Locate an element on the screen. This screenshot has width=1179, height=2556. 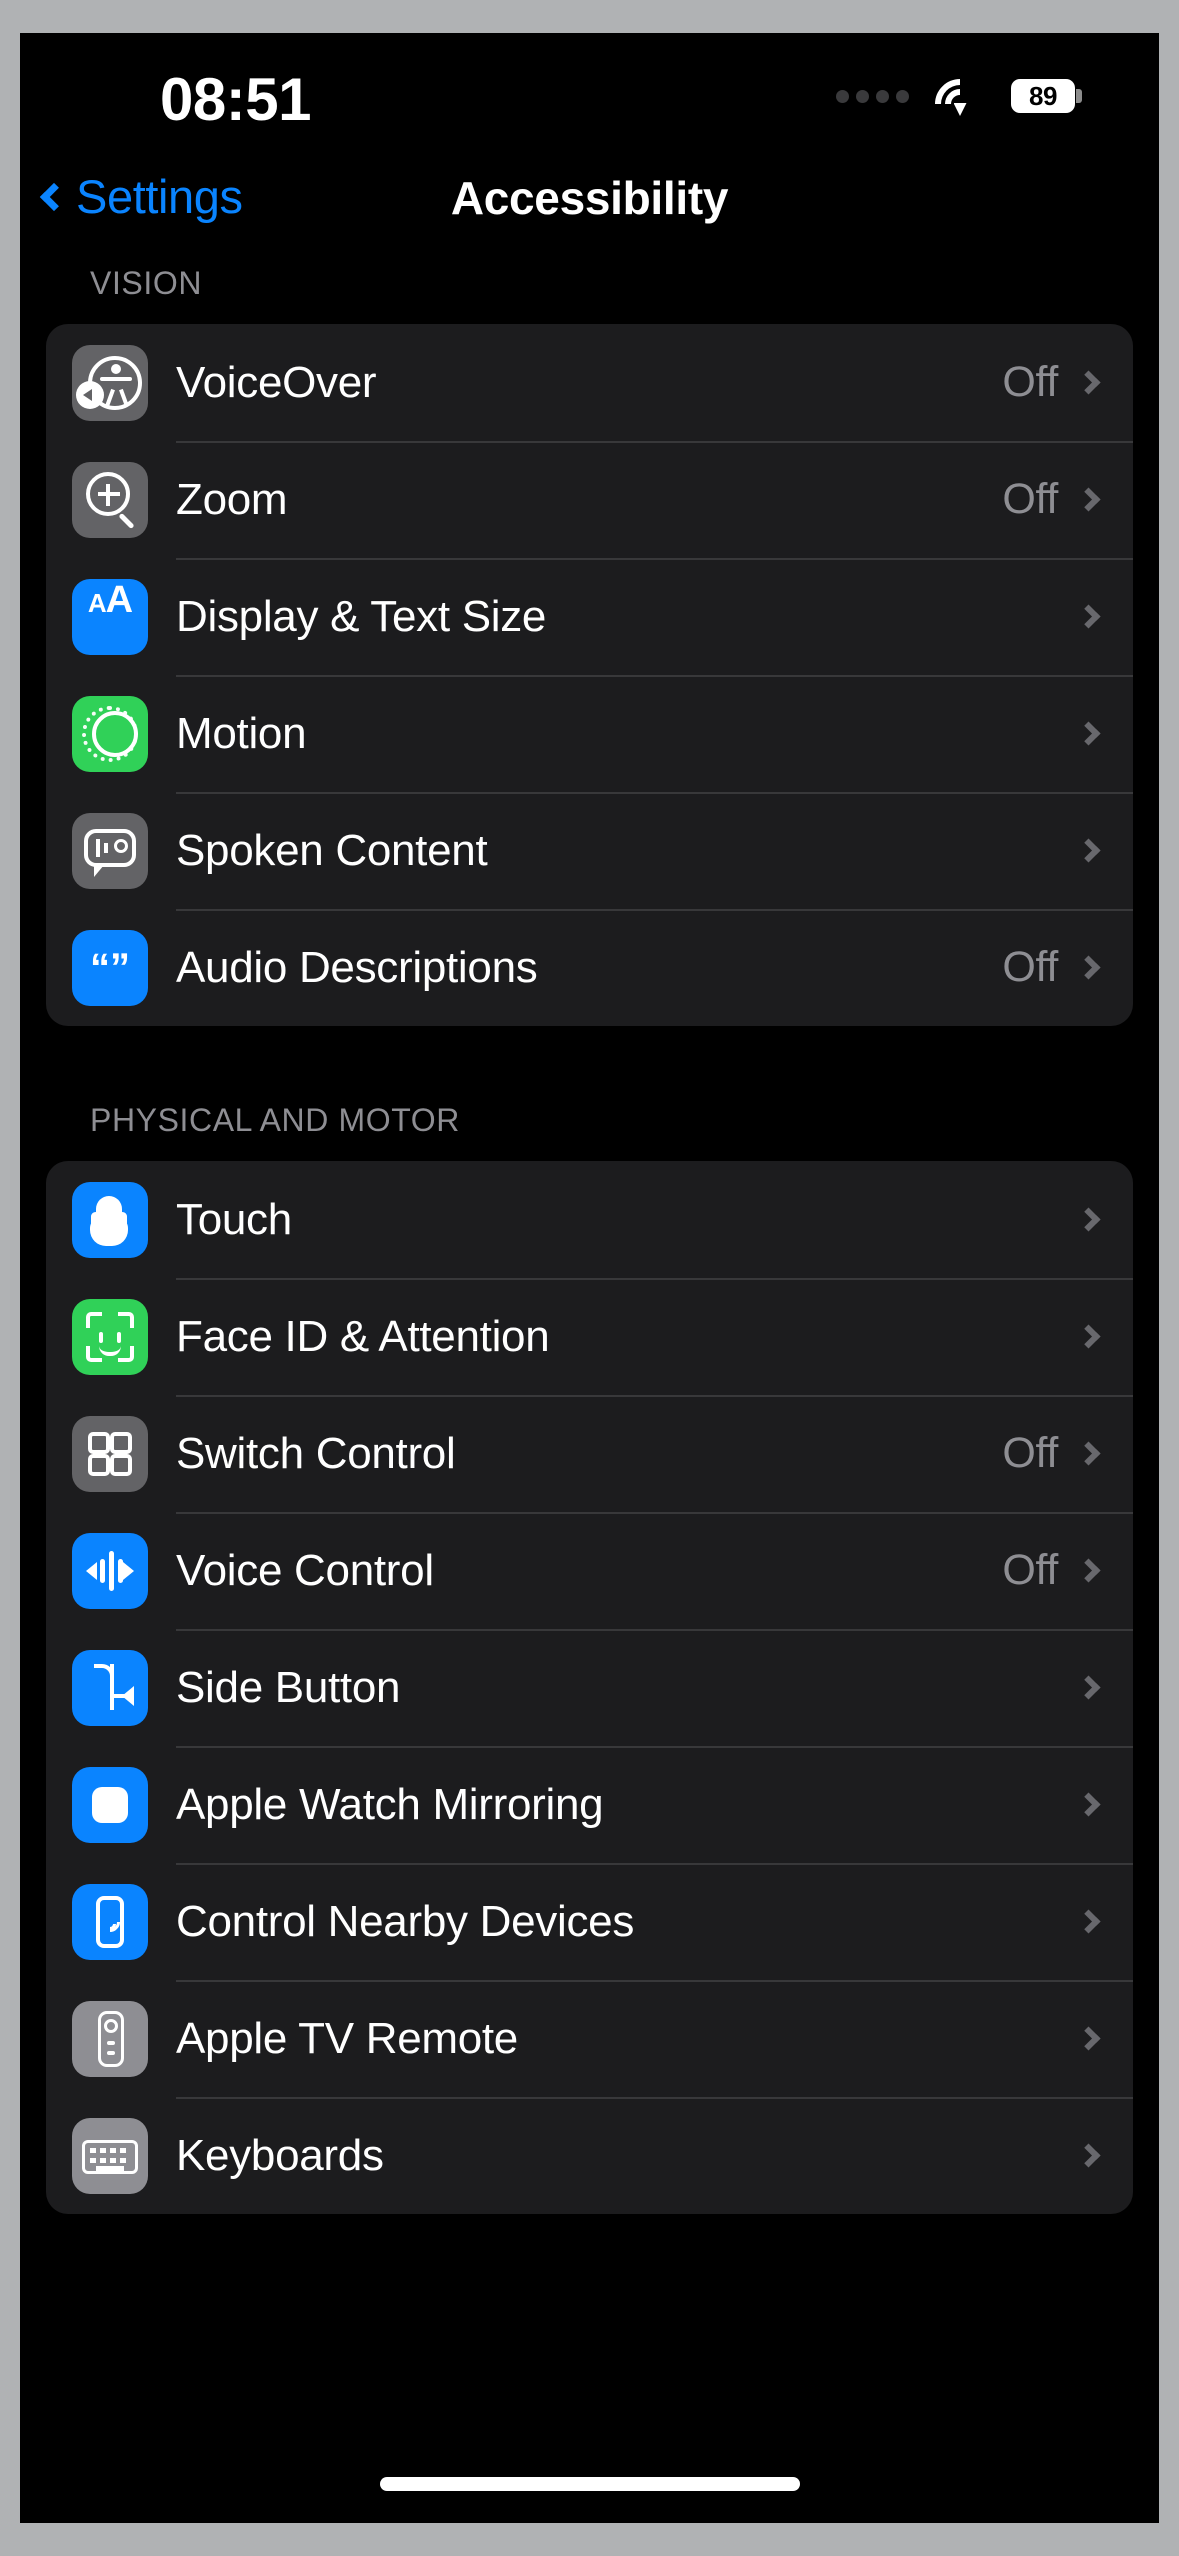
settings-row-label: Motion is located at coordinates (241, 733).